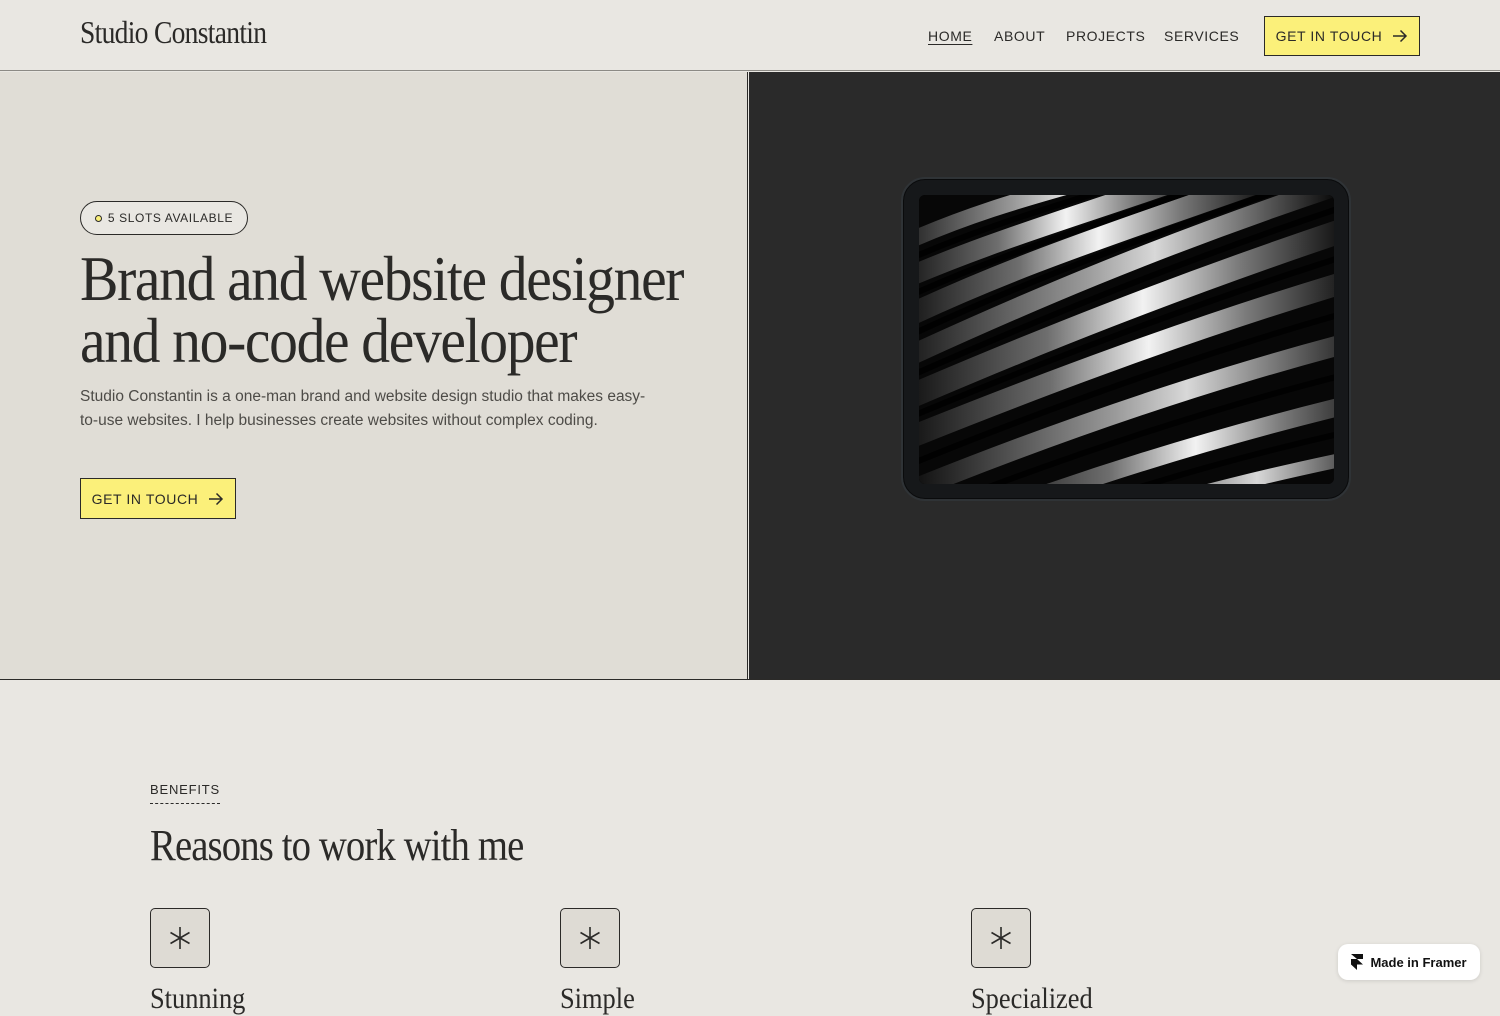  What do you see at coordinates (1357, 962) in the screenshot?
I see `framer-logo-icon` at bounding box center [1357, 962].